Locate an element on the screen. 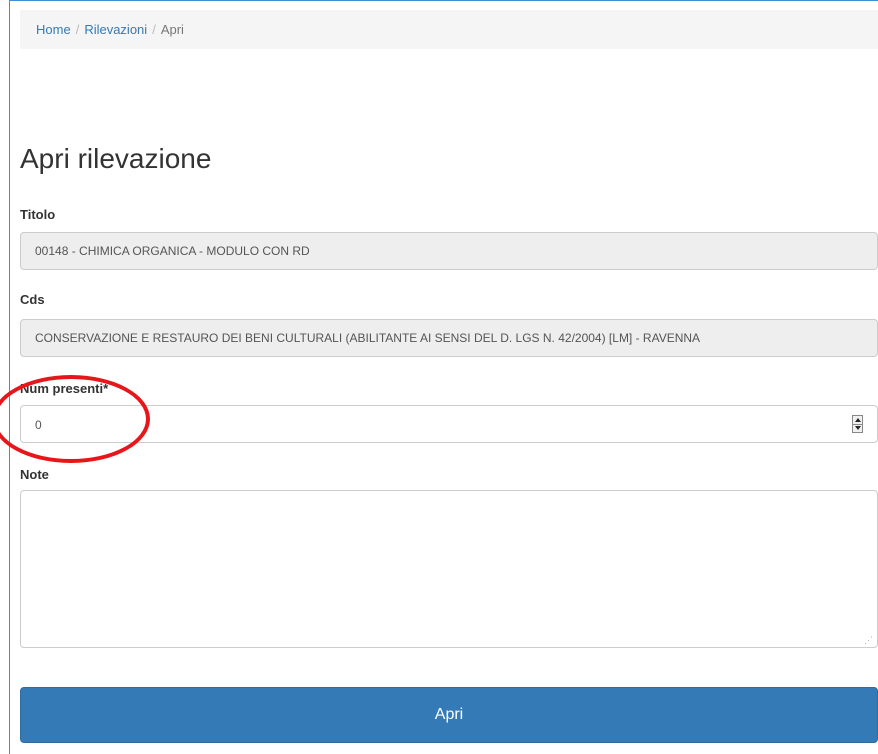  spinner-divider is located at coordinates (857, 424).